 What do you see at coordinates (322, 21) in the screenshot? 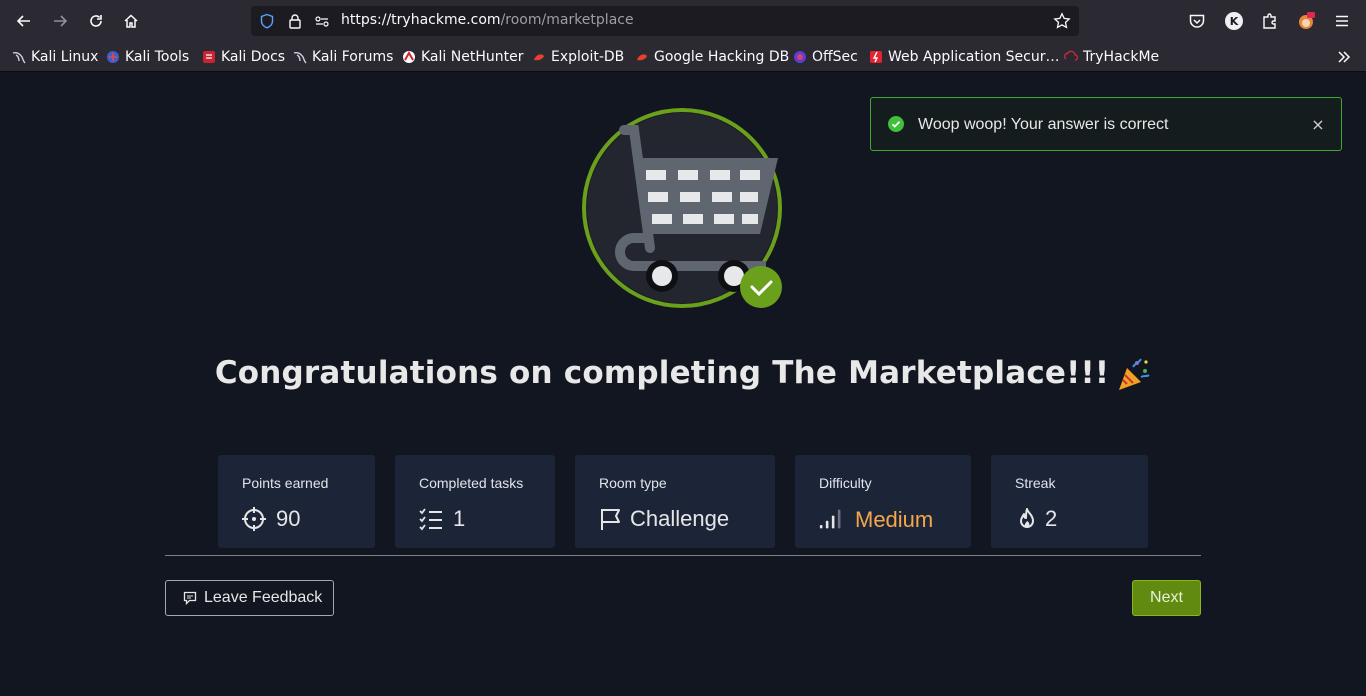
I see `permissions-icon` at bounding box center [322, 21].